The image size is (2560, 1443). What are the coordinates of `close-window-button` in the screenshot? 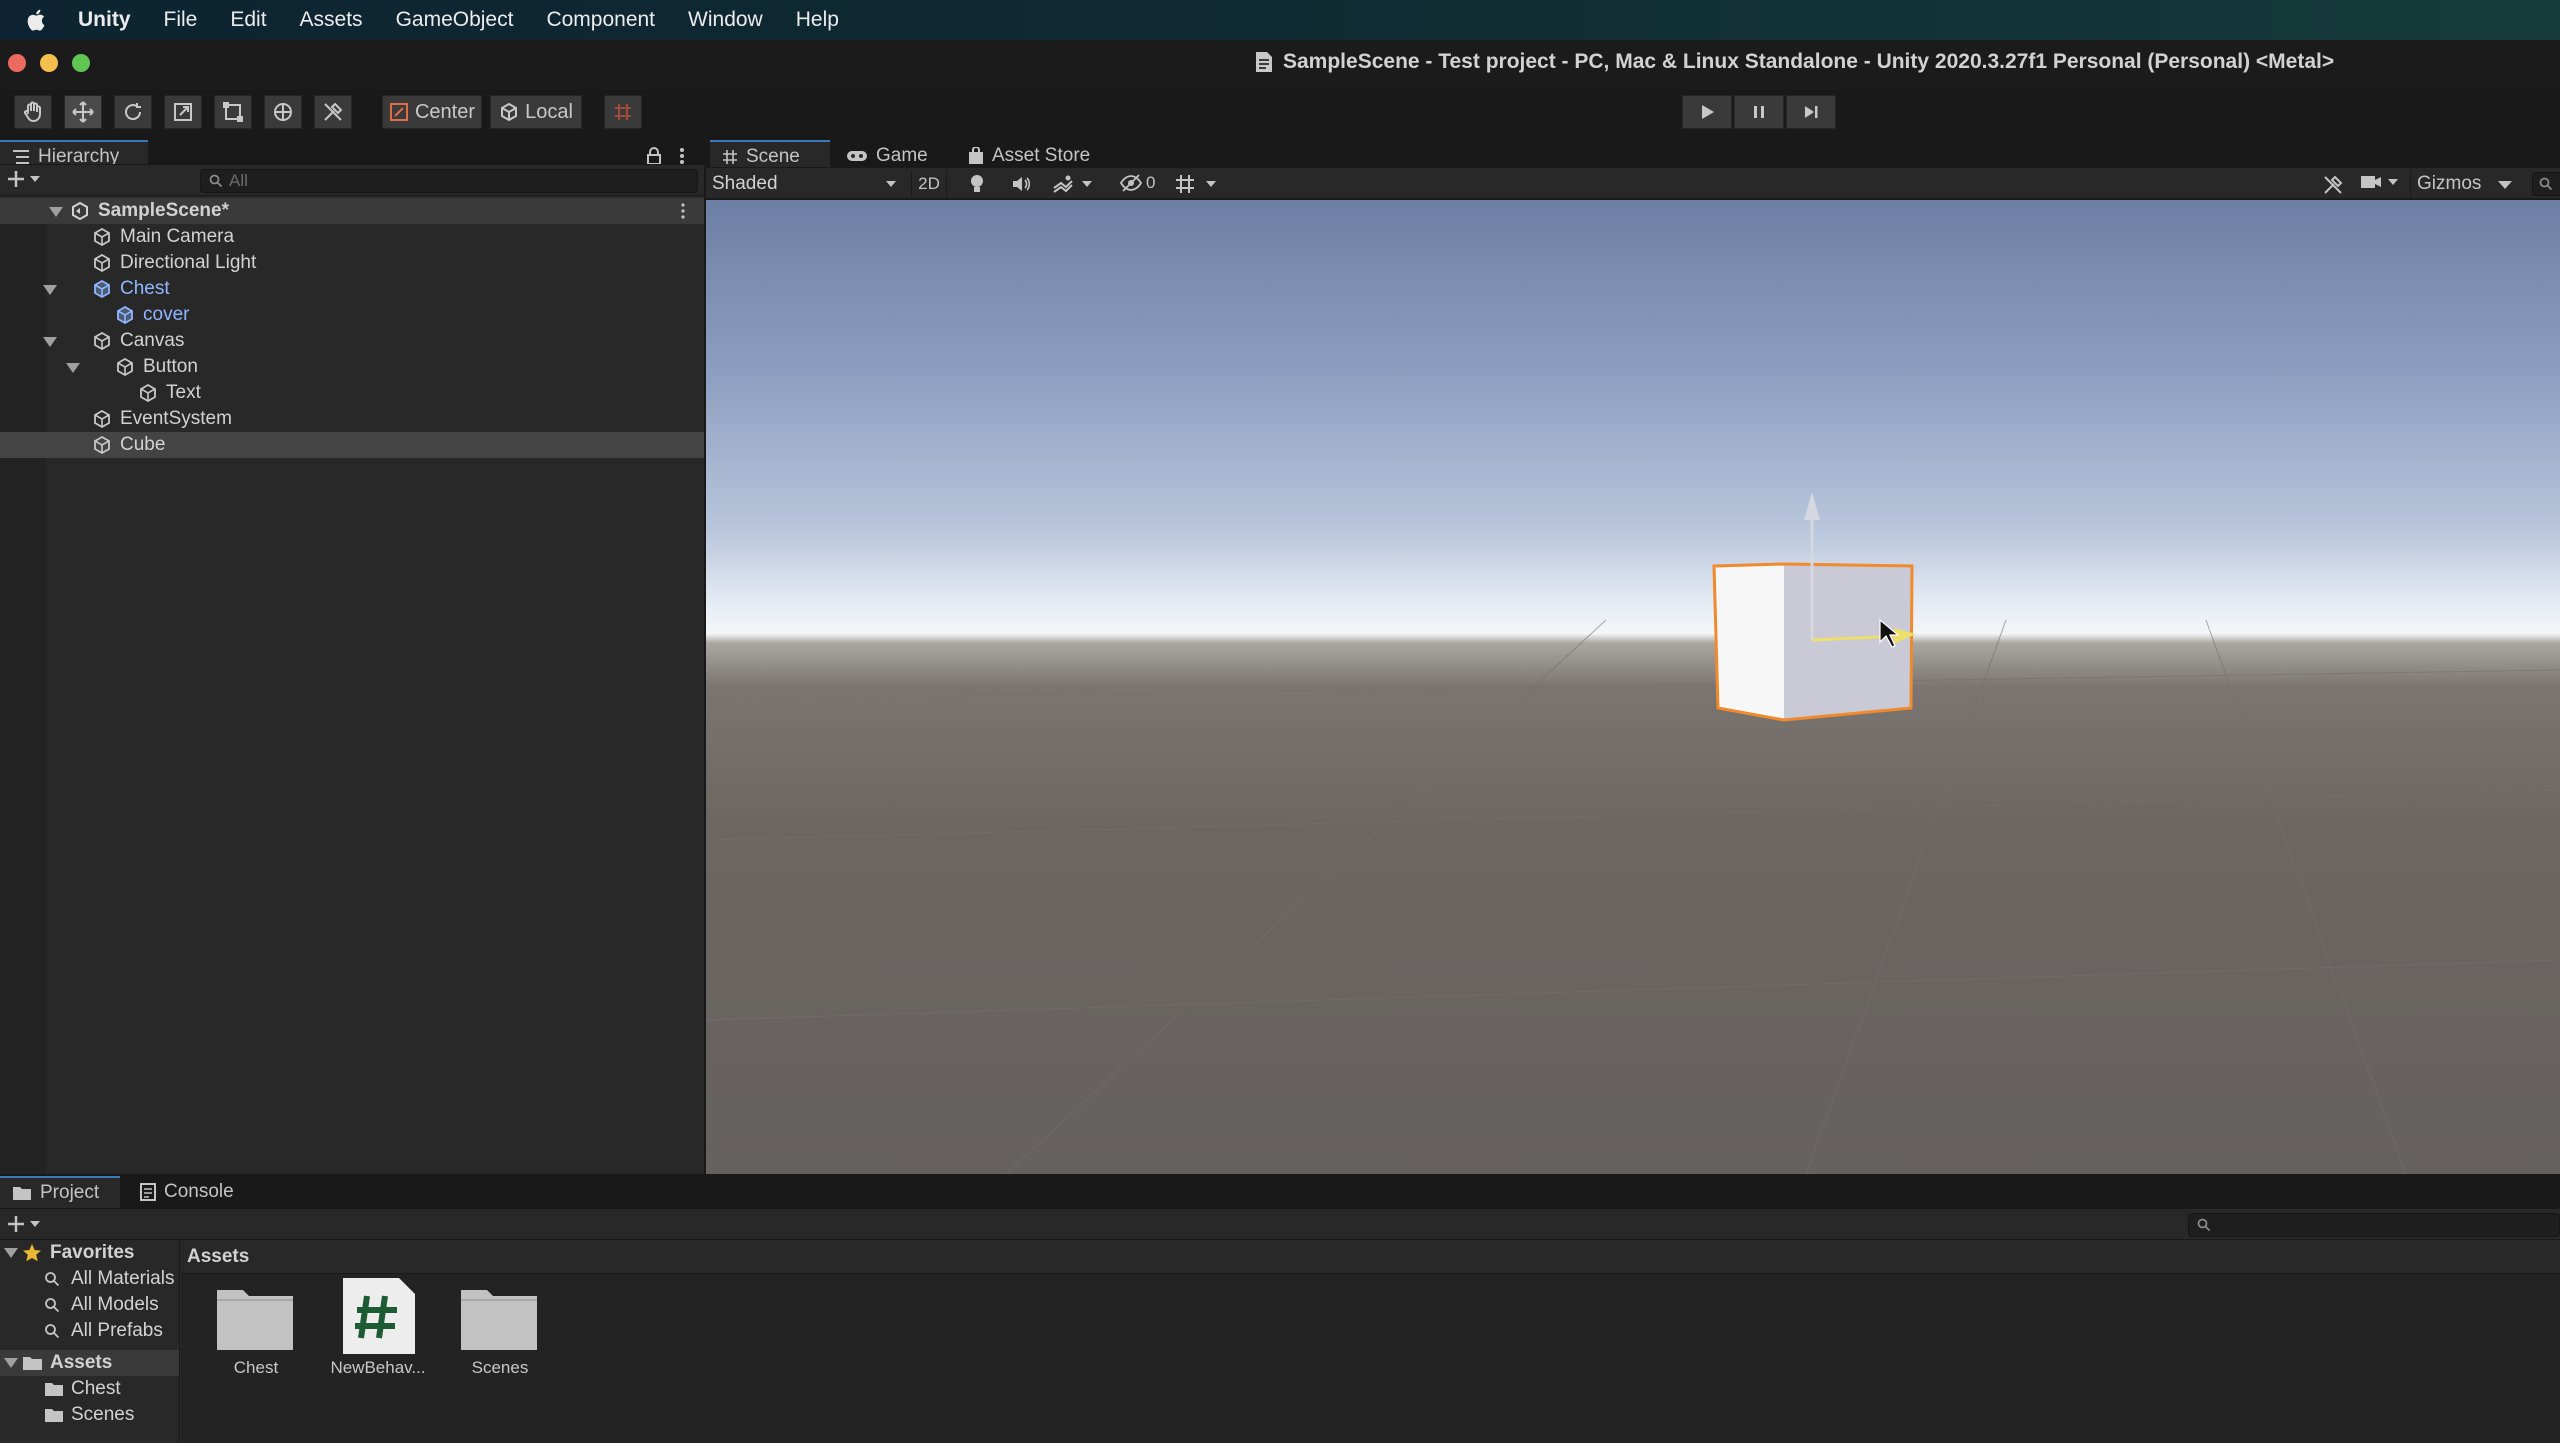 It's located at (17, 63).